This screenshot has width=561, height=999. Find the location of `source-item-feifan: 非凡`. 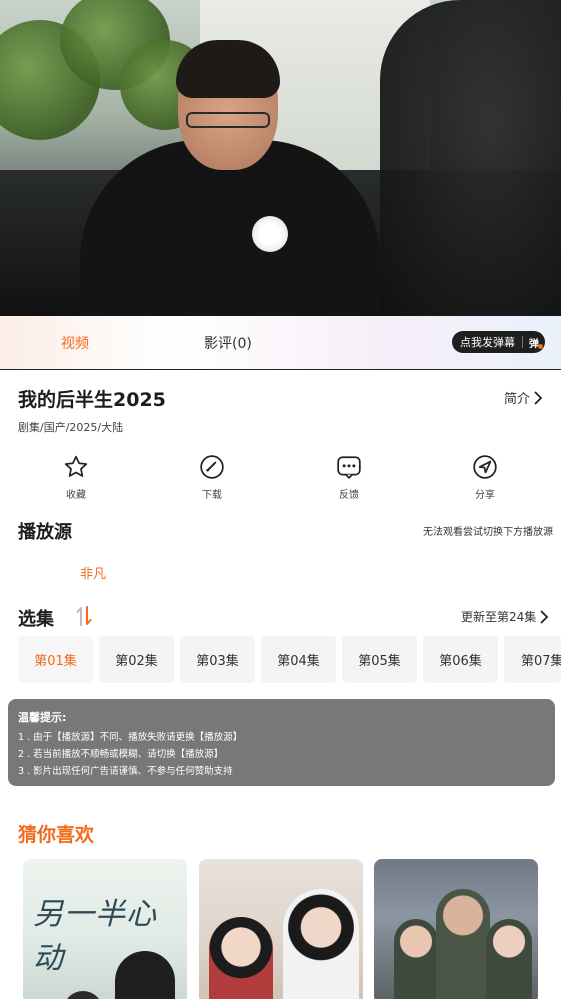

source-item-feifan: 非凡 is located at coordinates (93, 572).